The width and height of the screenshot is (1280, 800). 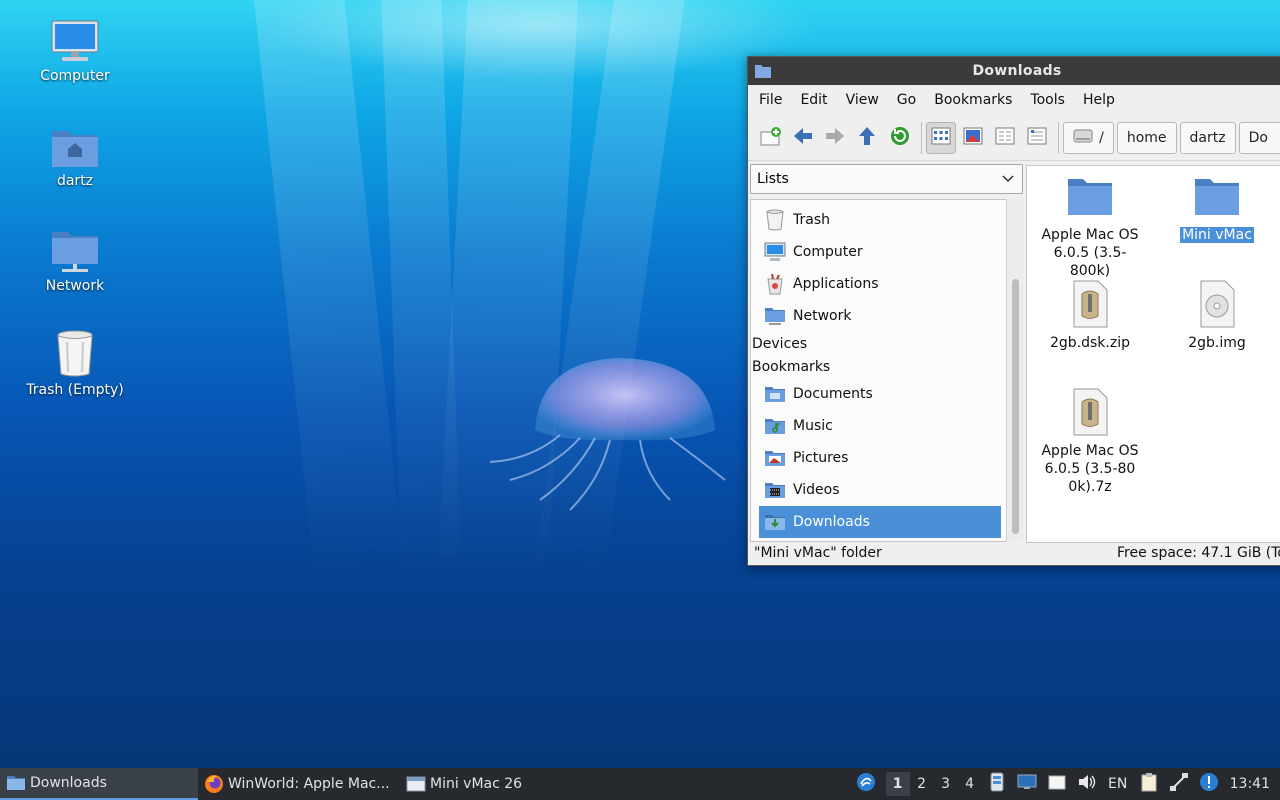 What do you see at coordinates (1005, 138) in the screenshot?
I see `compact-view-button` at bounding box center [1005, 138].